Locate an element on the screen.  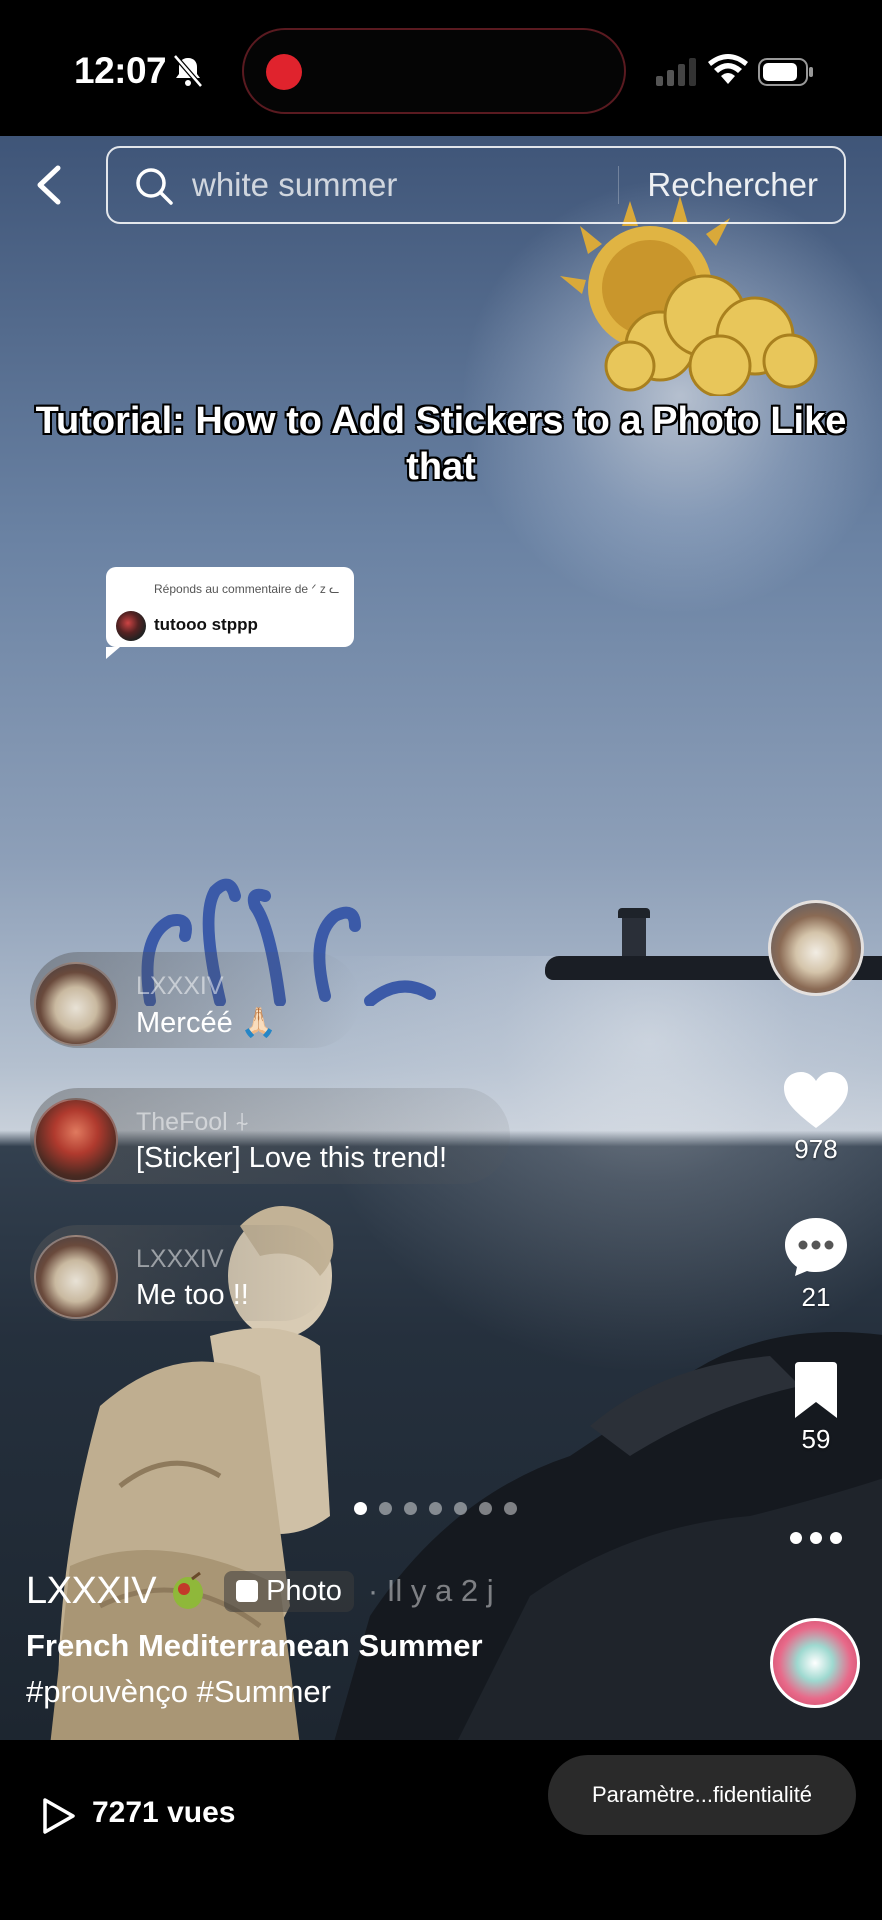
comments-button: 21 is located at coordinates (816, 1264).